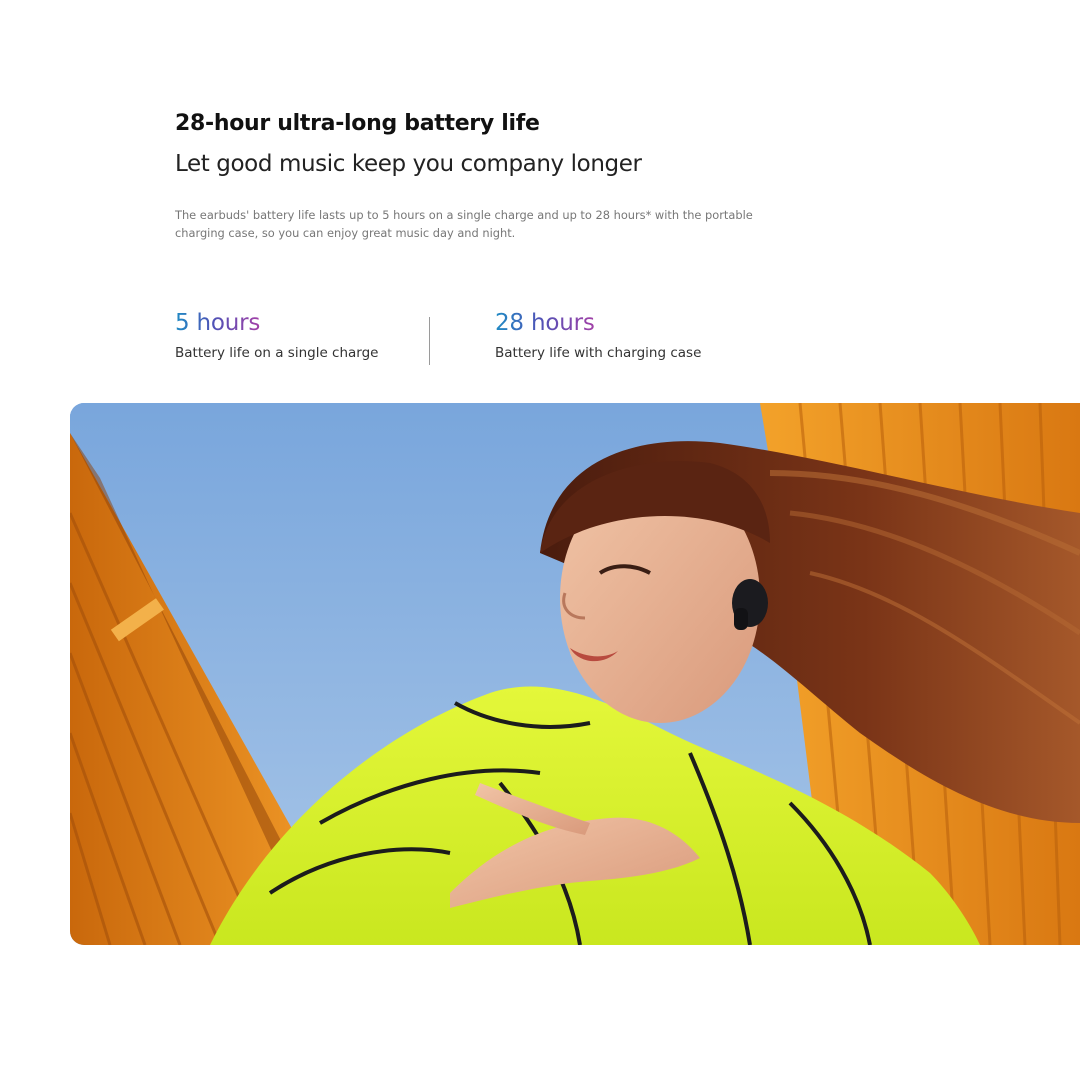 The height and width of the screenshot is (1080, 1080). Describe the element at coordinates (545, 323) in the screenshot. I see `stat-value: 28 hours` at that location.